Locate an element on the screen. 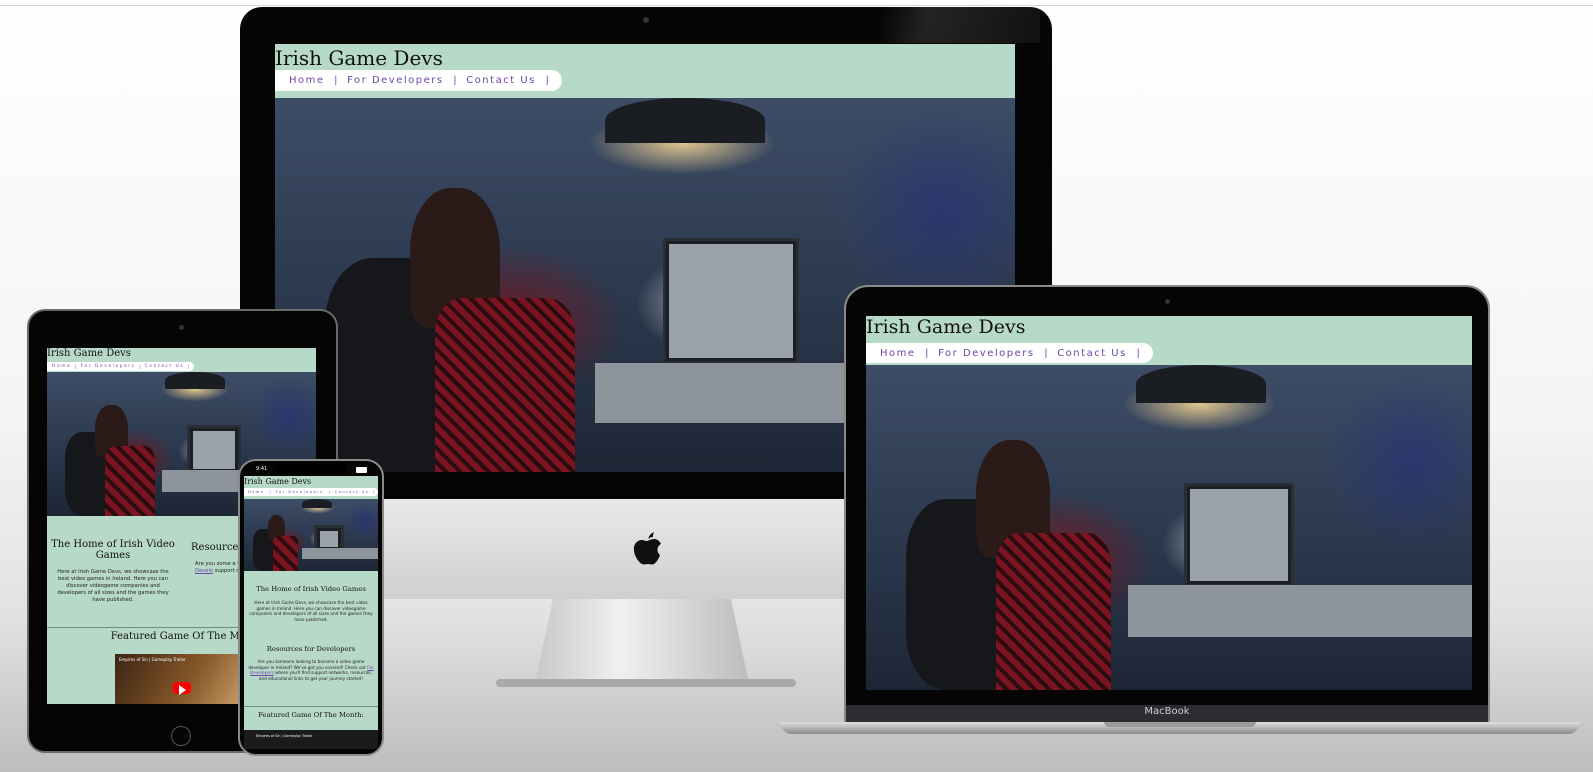  iphone-notch is located at coordinates (311, 469).